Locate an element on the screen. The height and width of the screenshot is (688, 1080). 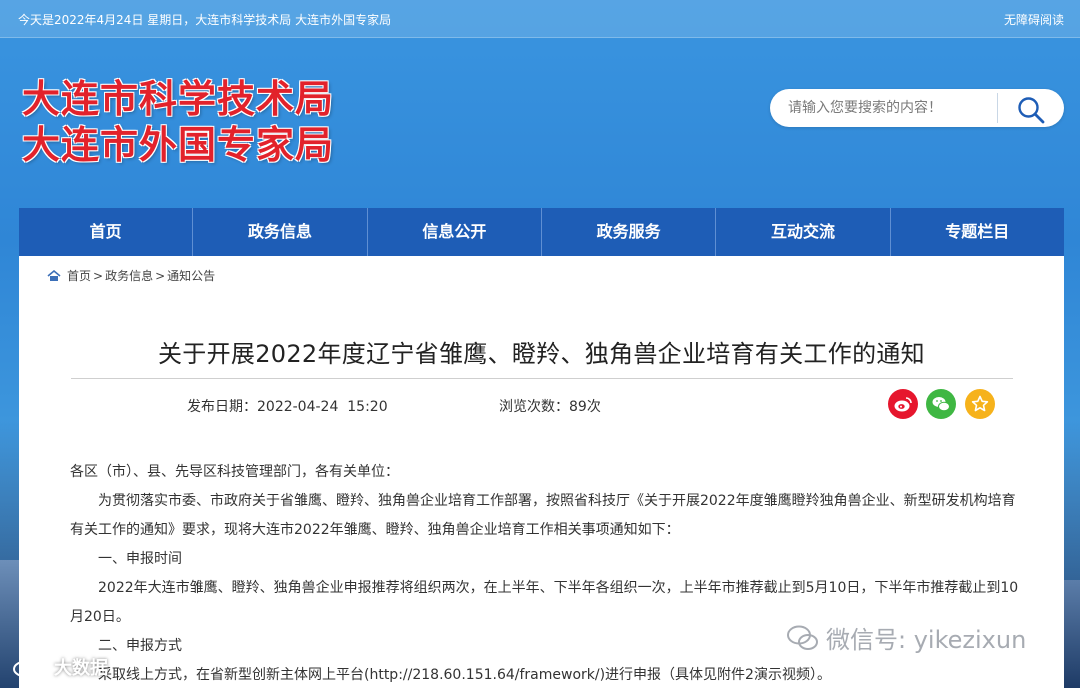
weibo-watermark: 大数据 is located at coordinates (59, 667).